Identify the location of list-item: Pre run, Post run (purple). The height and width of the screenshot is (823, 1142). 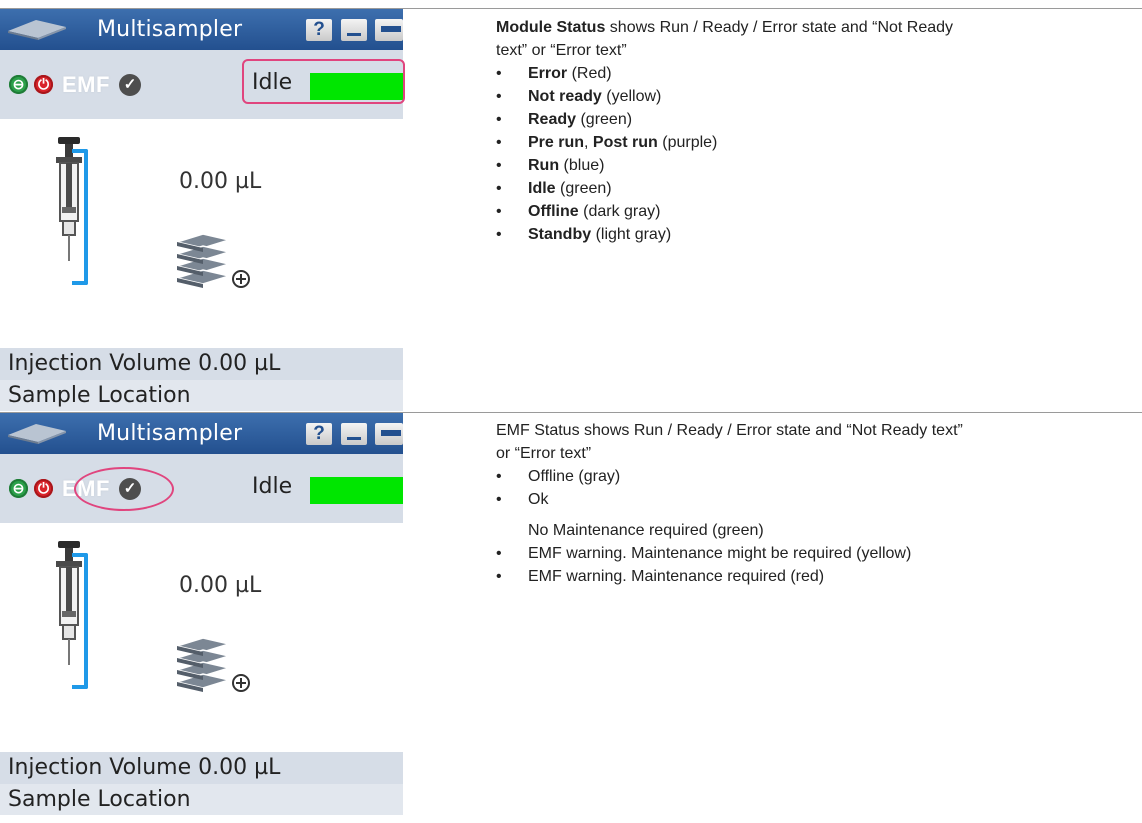
(816, 142).